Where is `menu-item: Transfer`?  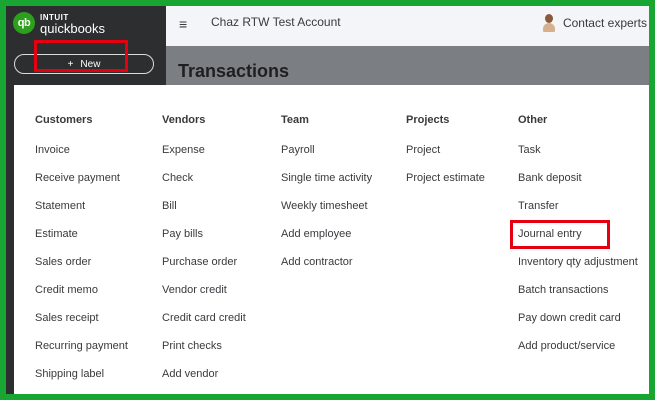 menu-item: Transfer is located at coordinates (538, 206).